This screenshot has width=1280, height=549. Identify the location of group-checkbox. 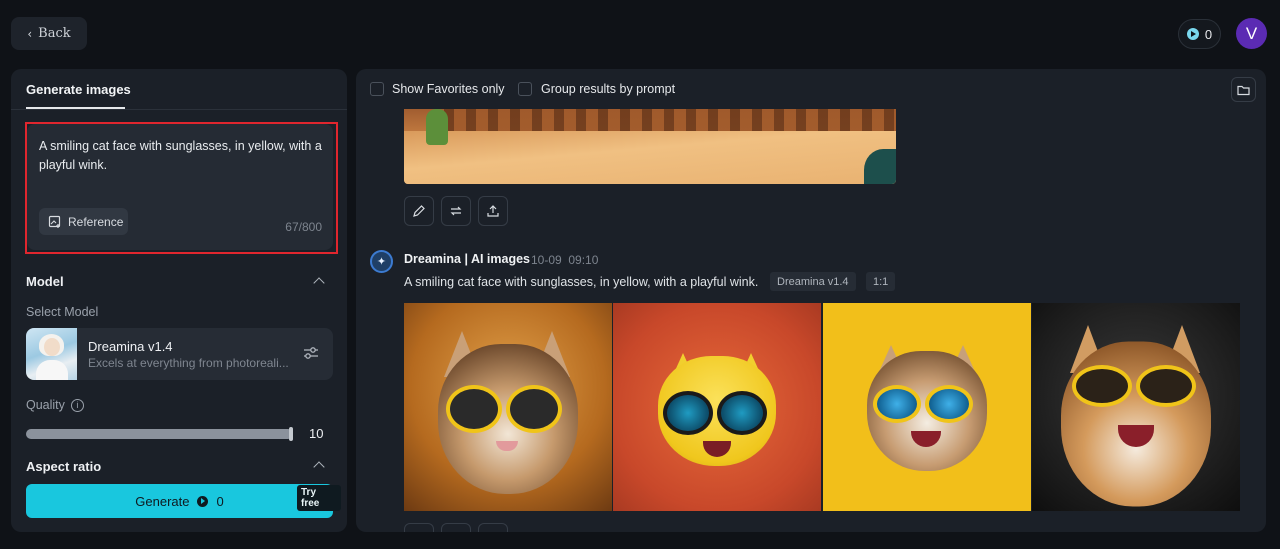
(525, 89).